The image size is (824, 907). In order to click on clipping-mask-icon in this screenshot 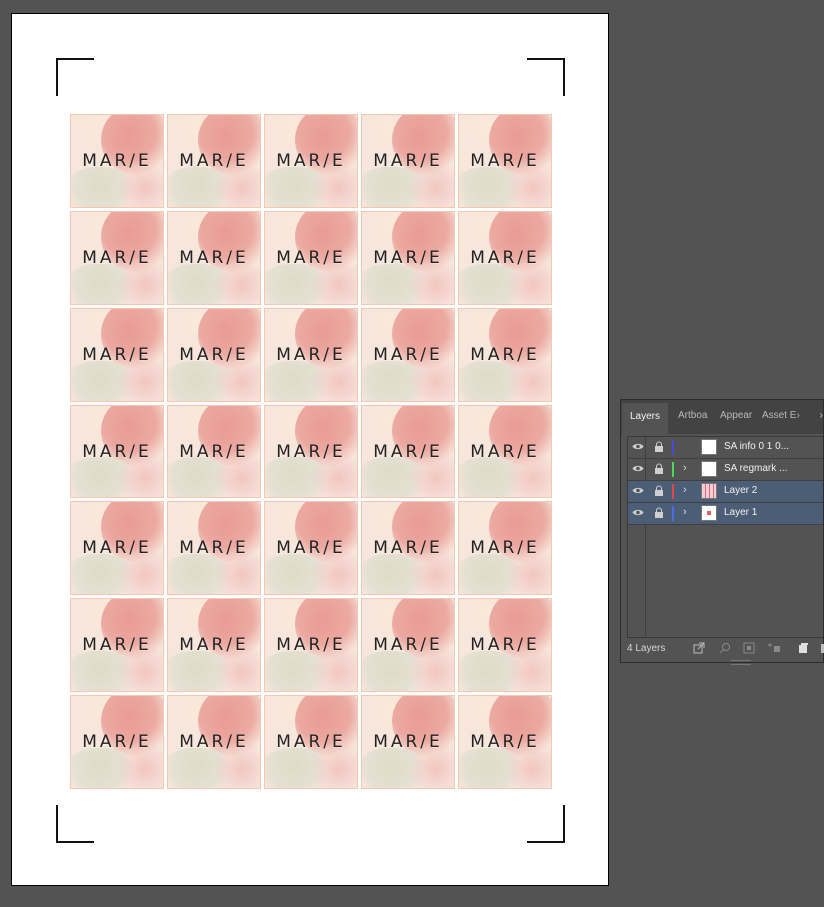, I will do `click(749, 648)`.